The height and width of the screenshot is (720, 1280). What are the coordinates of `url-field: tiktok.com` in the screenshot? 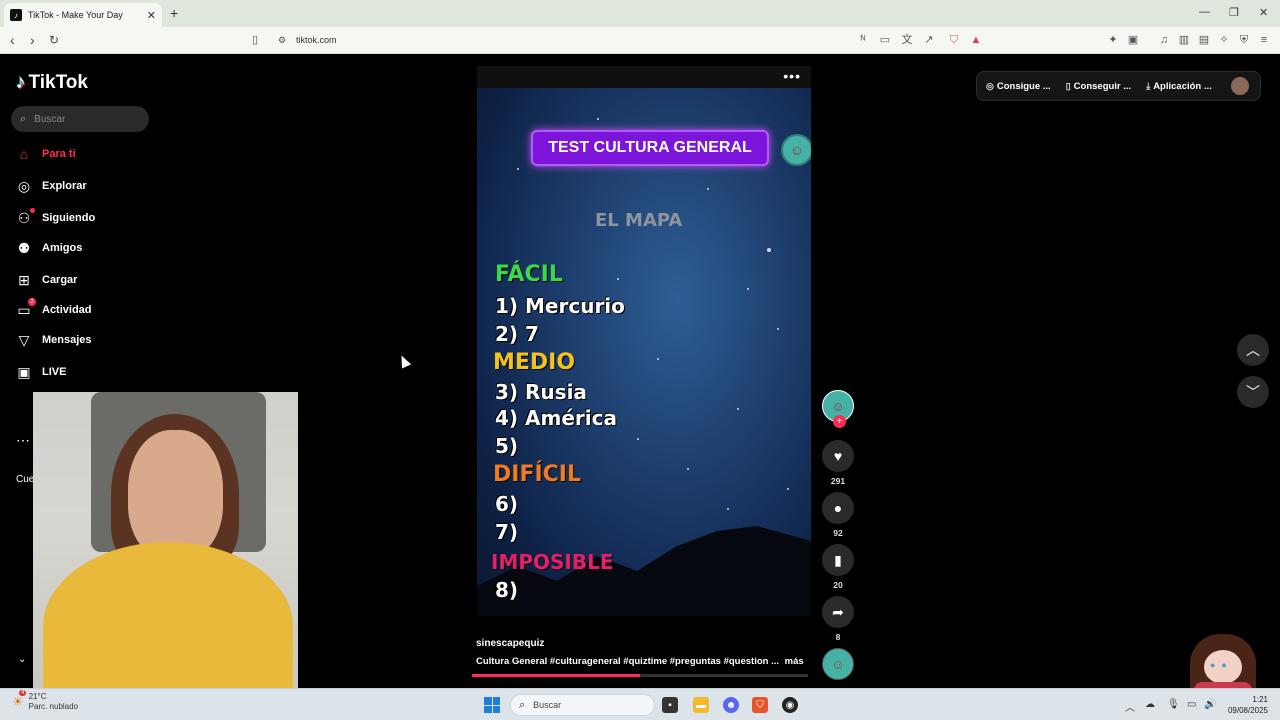 It's located at (316, 40).